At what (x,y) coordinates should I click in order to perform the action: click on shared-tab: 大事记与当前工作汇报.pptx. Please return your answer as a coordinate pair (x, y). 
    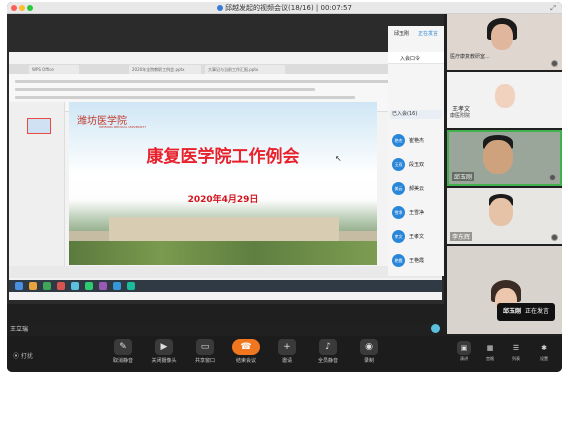
    Looking at the image, I should click on (245, 69).